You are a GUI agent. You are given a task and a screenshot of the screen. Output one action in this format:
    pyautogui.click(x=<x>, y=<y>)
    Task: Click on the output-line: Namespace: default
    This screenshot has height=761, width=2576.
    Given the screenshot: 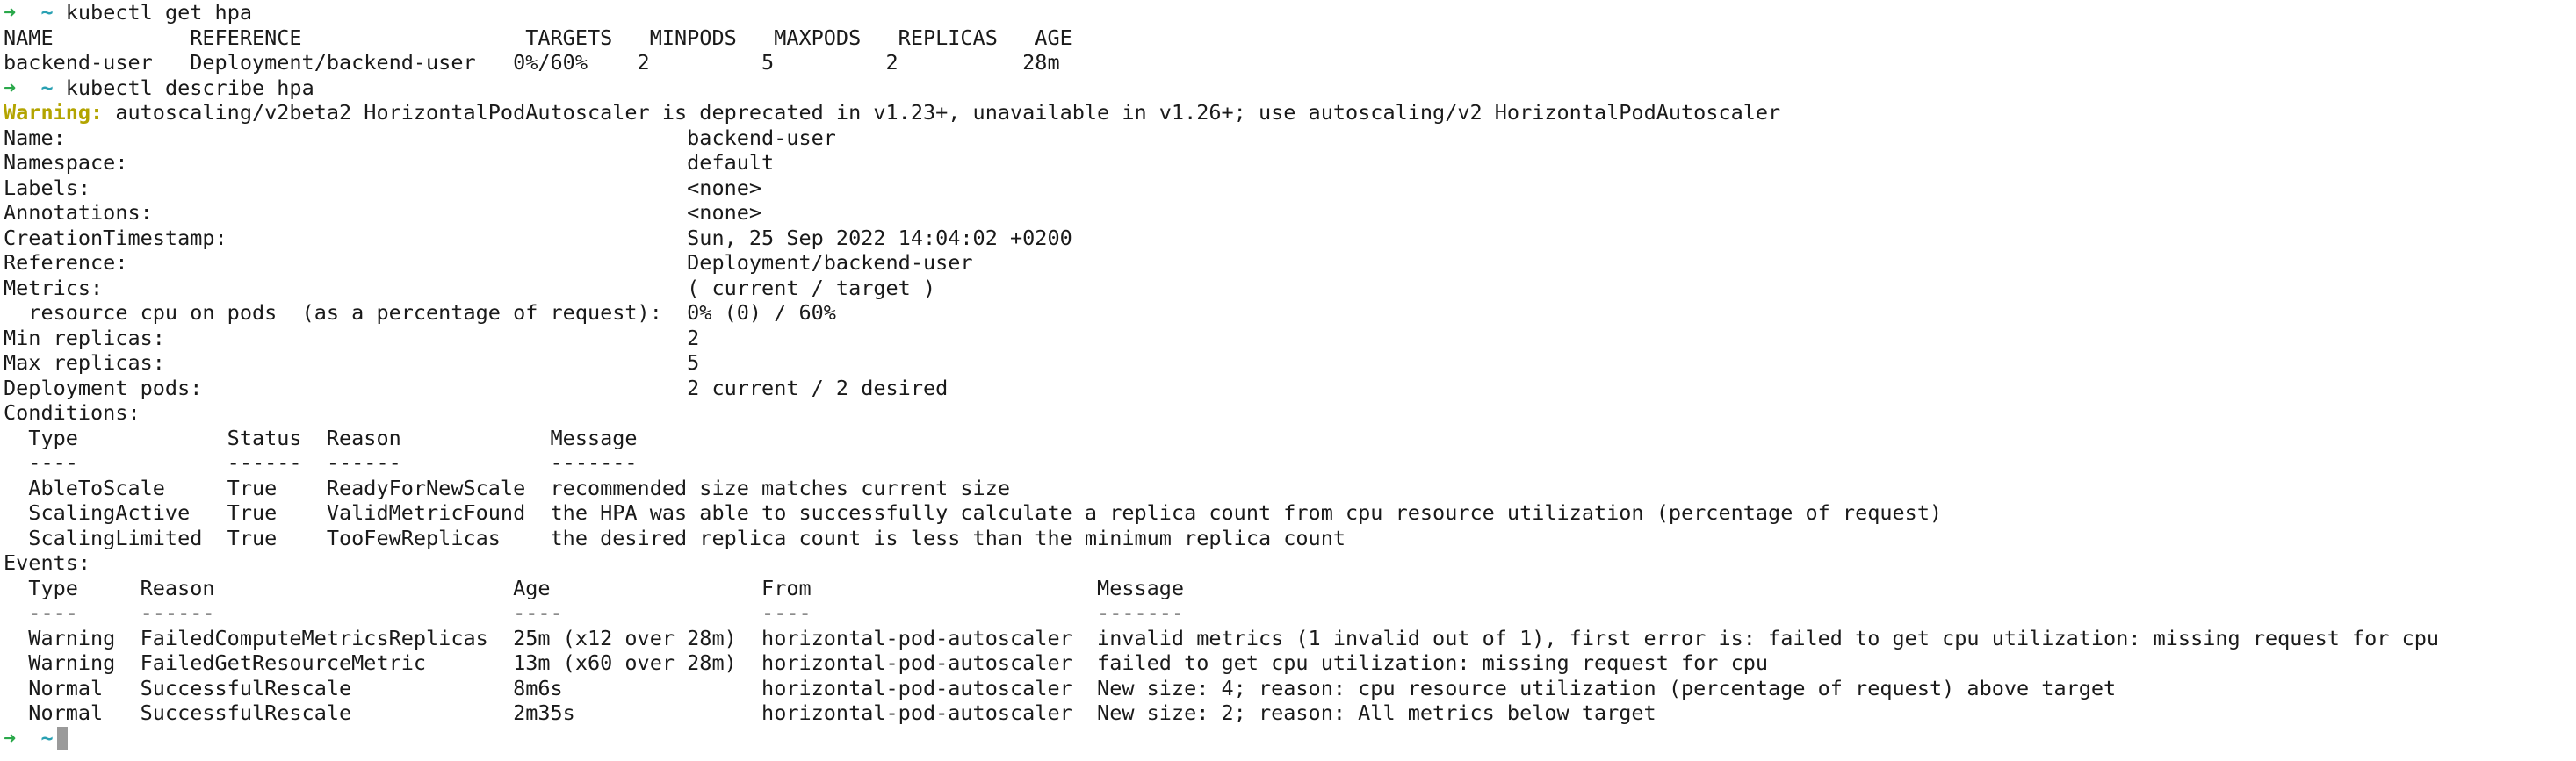 What is the action you would take?
    pyautogui.click(x=389, y=162)
    